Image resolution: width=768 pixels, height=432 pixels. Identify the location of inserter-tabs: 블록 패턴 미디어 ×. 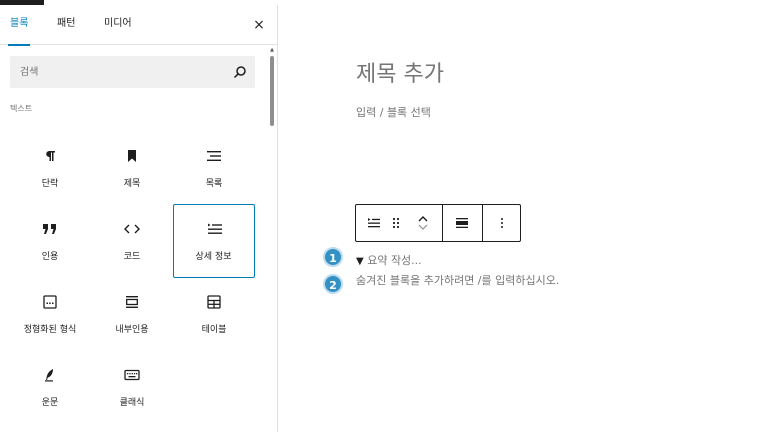
(138, 25).